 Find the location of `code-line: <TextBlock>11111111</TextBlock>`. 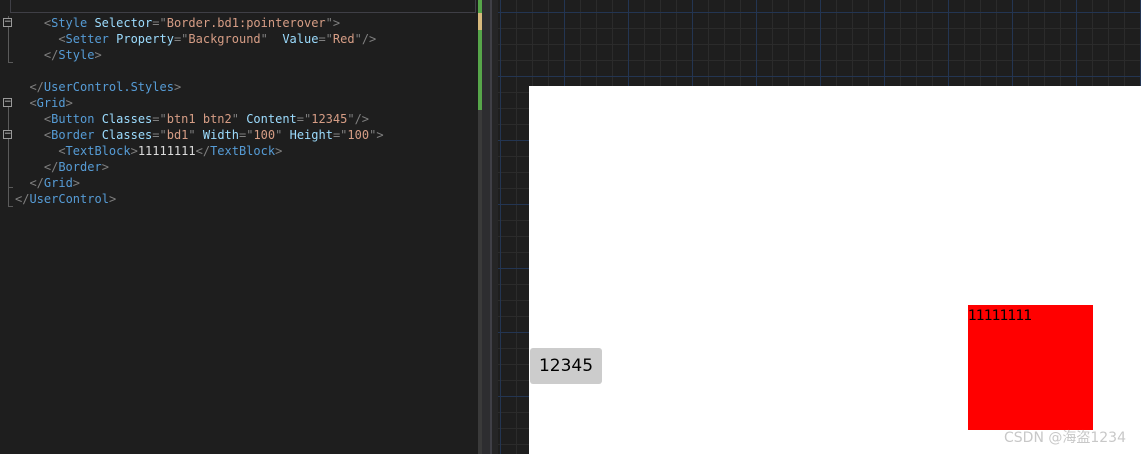

code-line: <TextBlock>11111111</TextBlock> is located at coordinates (170, 151).